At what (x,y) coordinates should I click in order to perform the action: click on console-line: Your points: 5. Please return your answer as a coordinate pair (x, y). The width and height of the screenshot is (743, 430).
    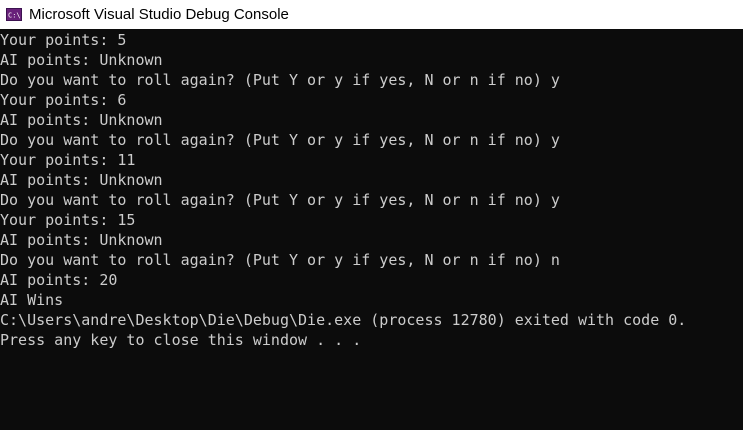
    Looking at the image, I should click on (63, 40).